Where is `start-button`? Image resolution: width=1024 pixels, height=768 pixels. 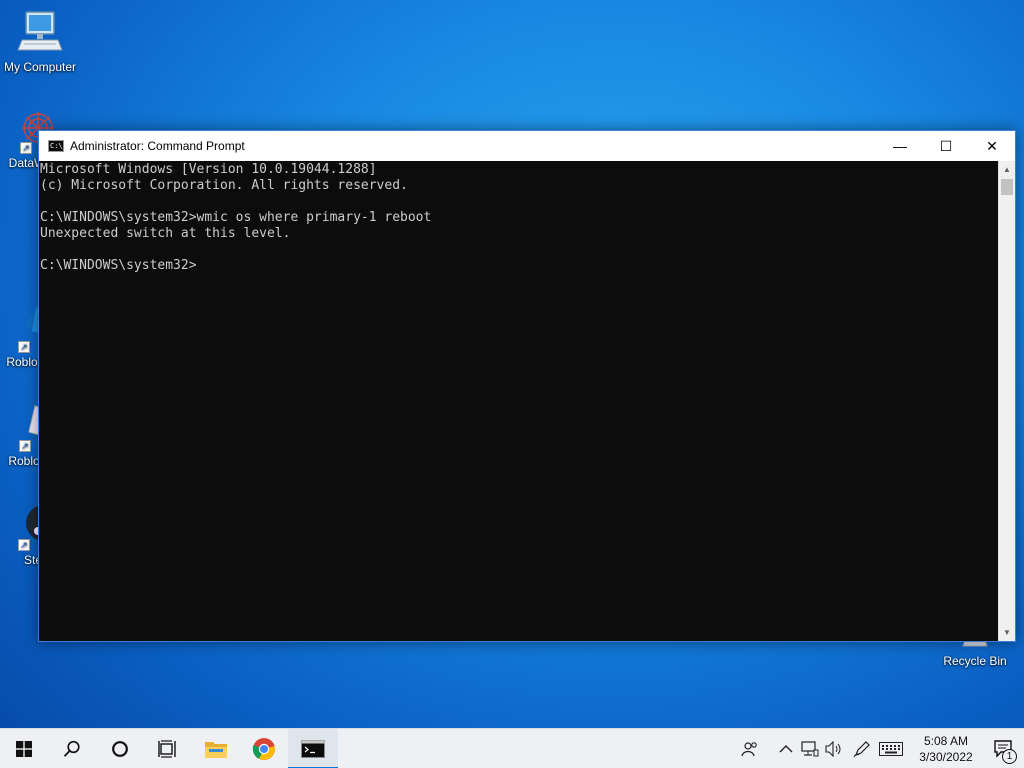
start-button is located at coordinates (24, 748).